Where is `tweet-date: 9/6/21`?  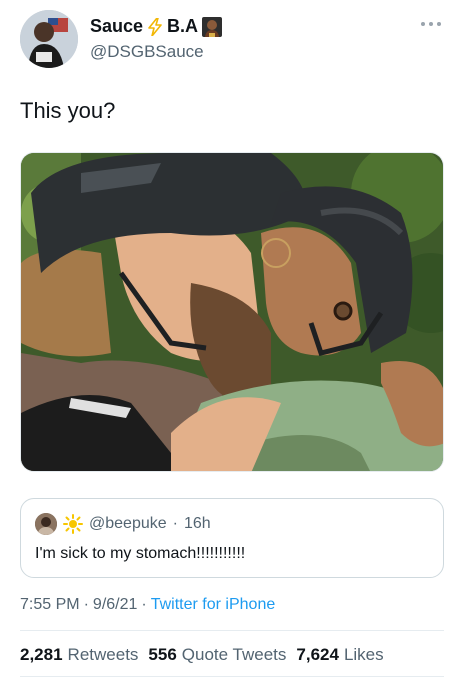 tweet-date: 9/6/21 is located at coordinates (115, 605).